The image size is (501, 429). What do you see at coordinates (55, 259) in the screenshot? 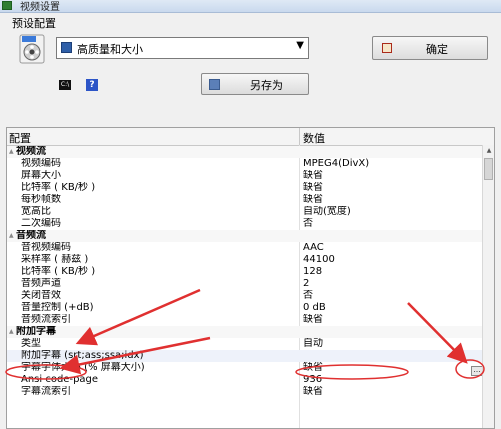
I see `row-name: 采样率 ( 赫兹 )` at bounding box center [55, 259].